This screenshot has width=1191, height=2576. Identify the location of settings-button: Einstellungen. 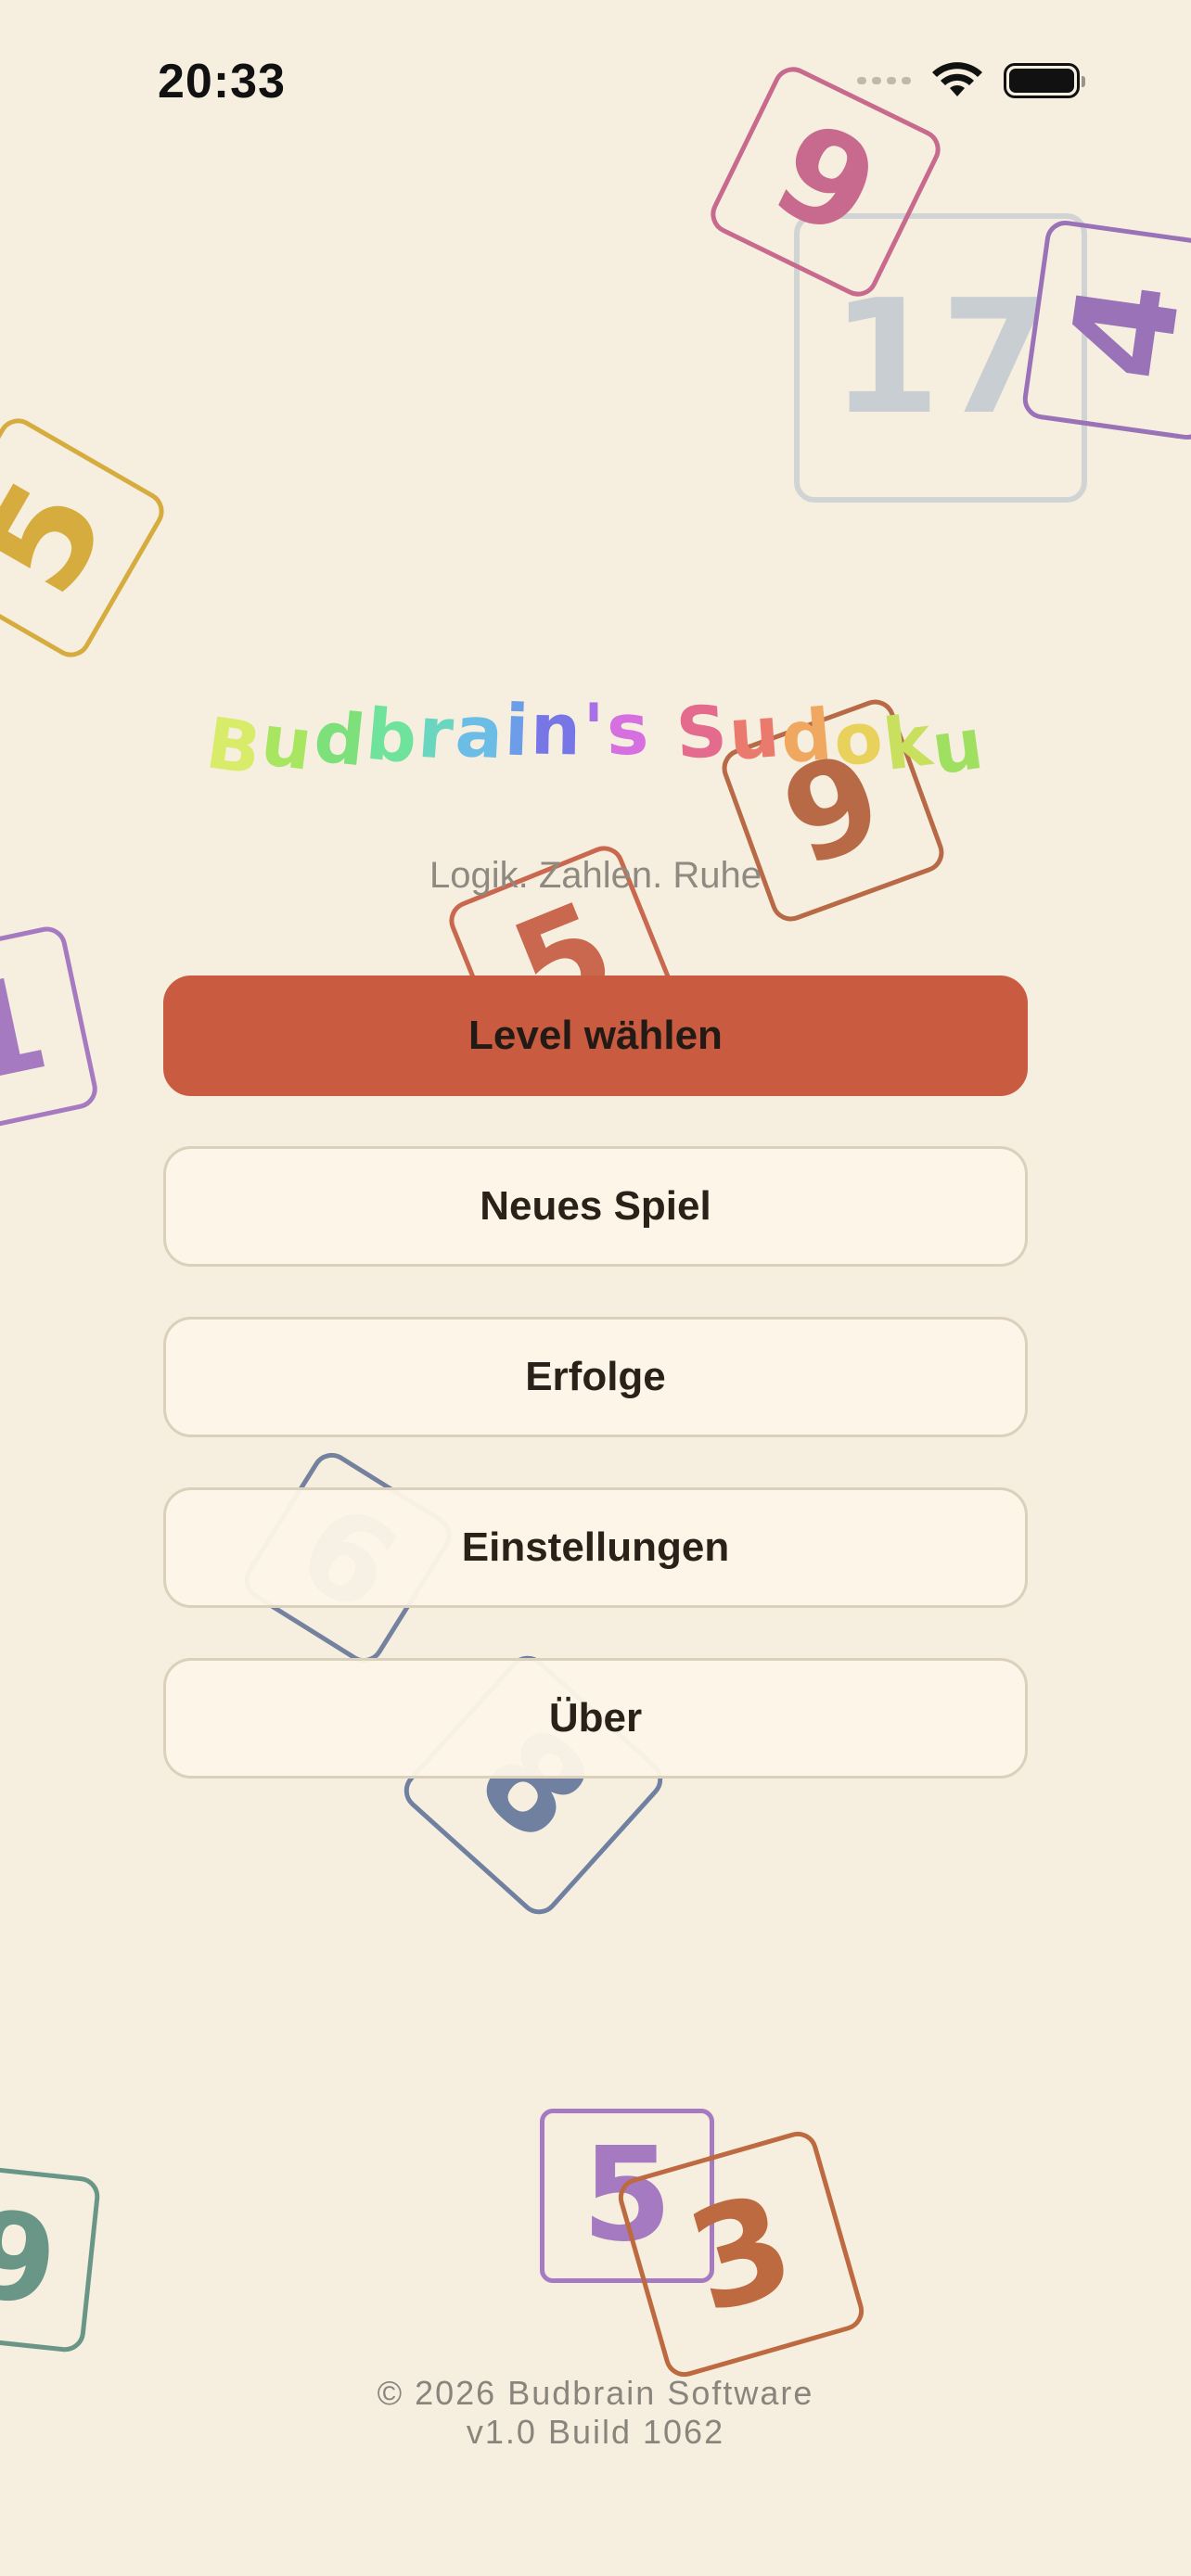
(595, 1547).